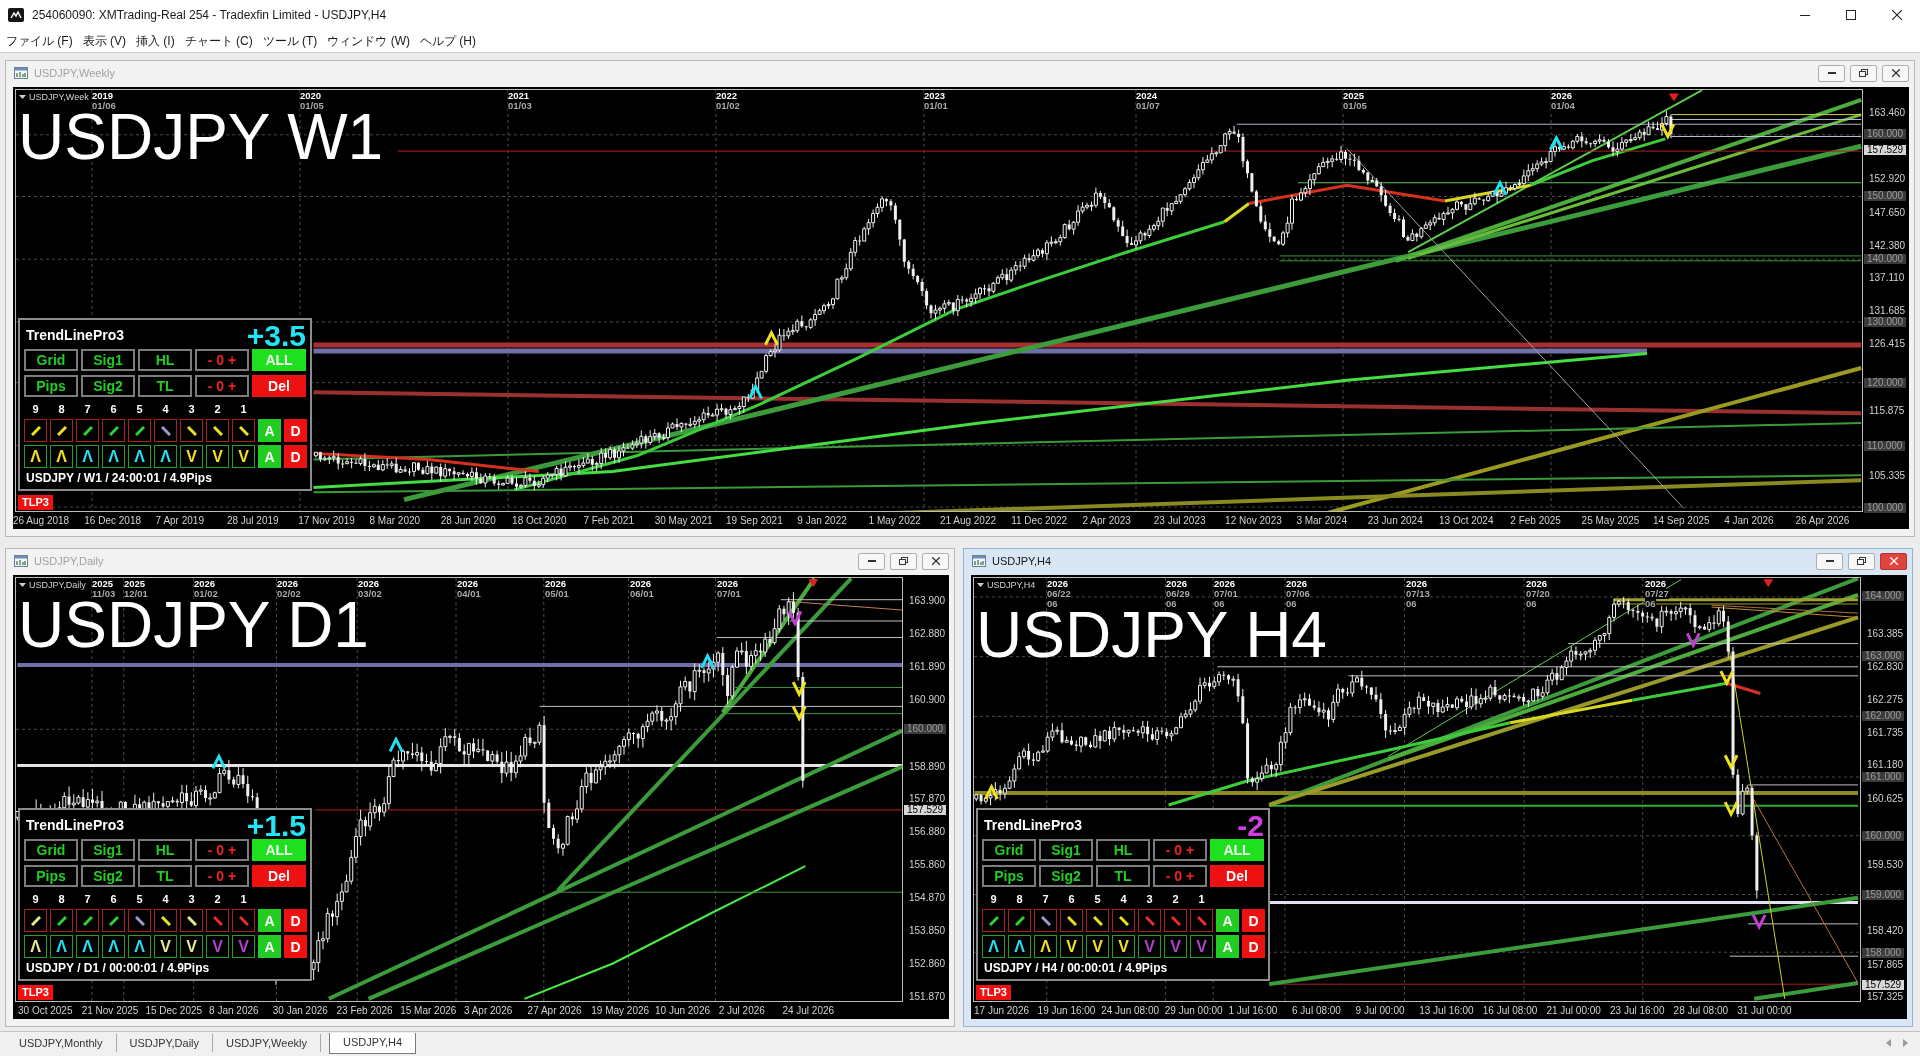  What do you see at coordinates (39, 41) in the screenshot?
I see `menu-item: ファイル (F)` at bounding box center [39, 41].